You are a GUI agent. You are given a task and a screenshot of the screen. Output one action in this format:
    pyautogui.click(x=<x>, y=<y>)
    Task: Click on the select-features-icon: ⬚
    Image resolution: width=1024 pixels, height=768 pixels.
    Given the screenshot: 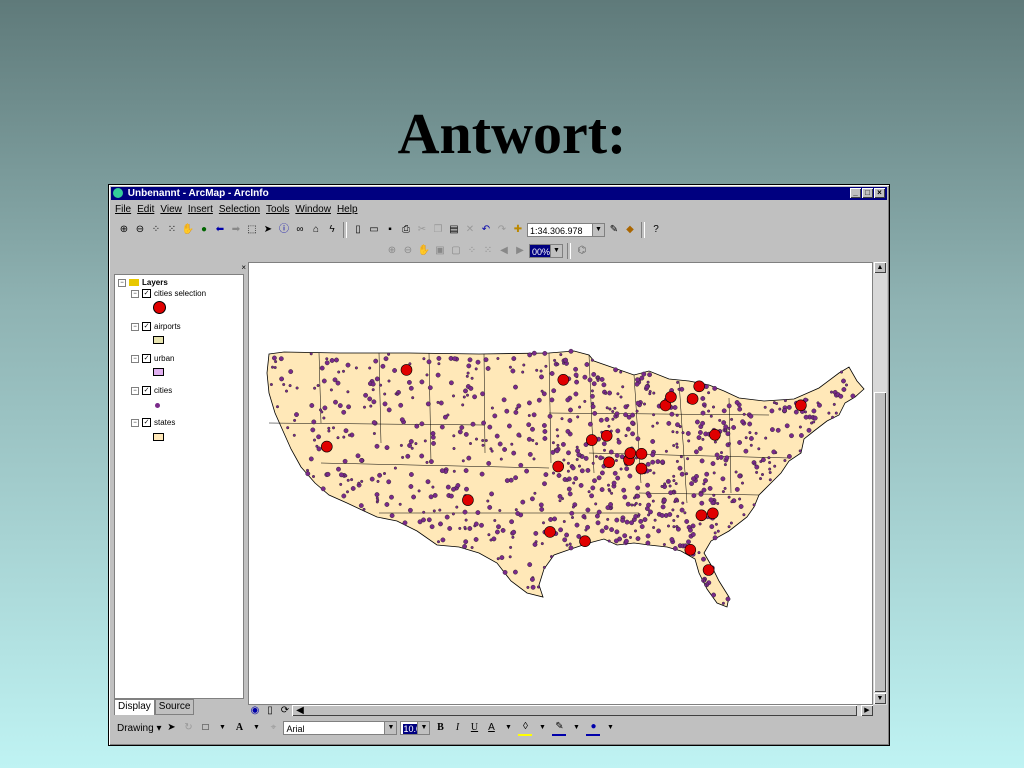 What is the action you would take?
    pyautogui.click(x=252, y=230)
    